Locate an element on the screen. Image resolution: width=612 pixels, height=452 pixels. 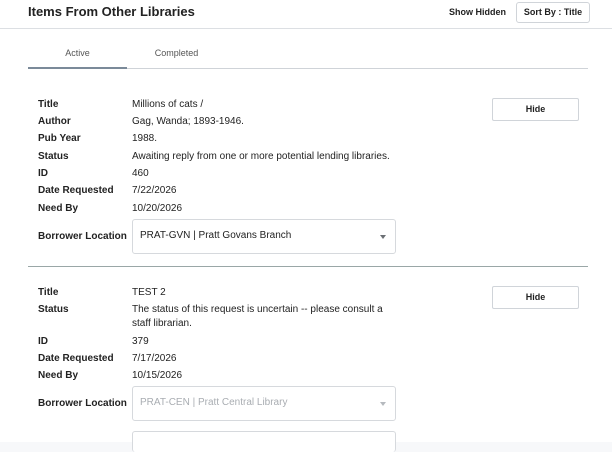
borrower-location-value: PRAT-CEN | Pratt Central Library is located at coordinates (214, 402).